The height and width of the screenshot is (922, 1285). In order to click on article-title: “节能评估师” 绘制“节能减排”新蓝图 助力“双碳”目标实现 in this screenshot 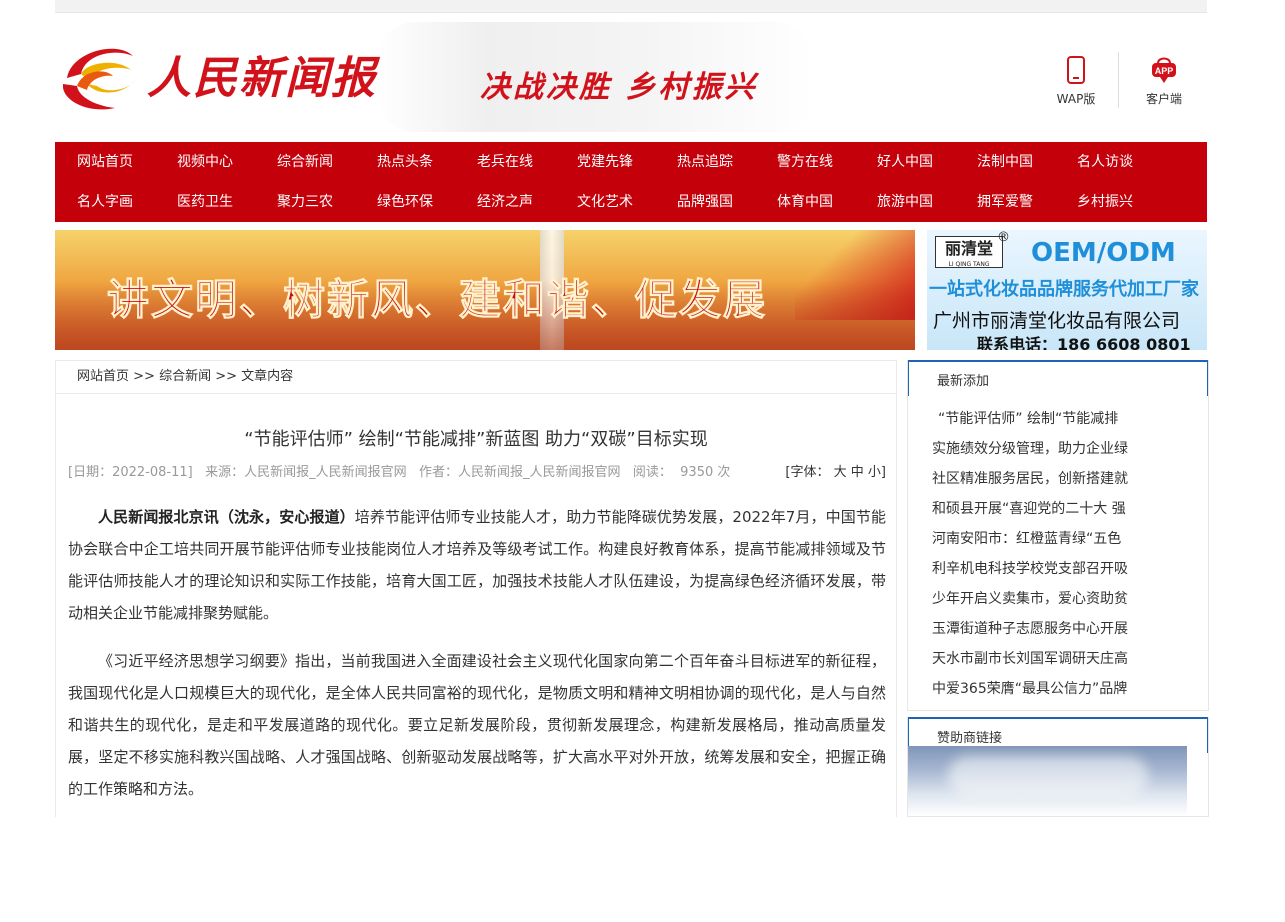, I will do `click(476, 439)`.